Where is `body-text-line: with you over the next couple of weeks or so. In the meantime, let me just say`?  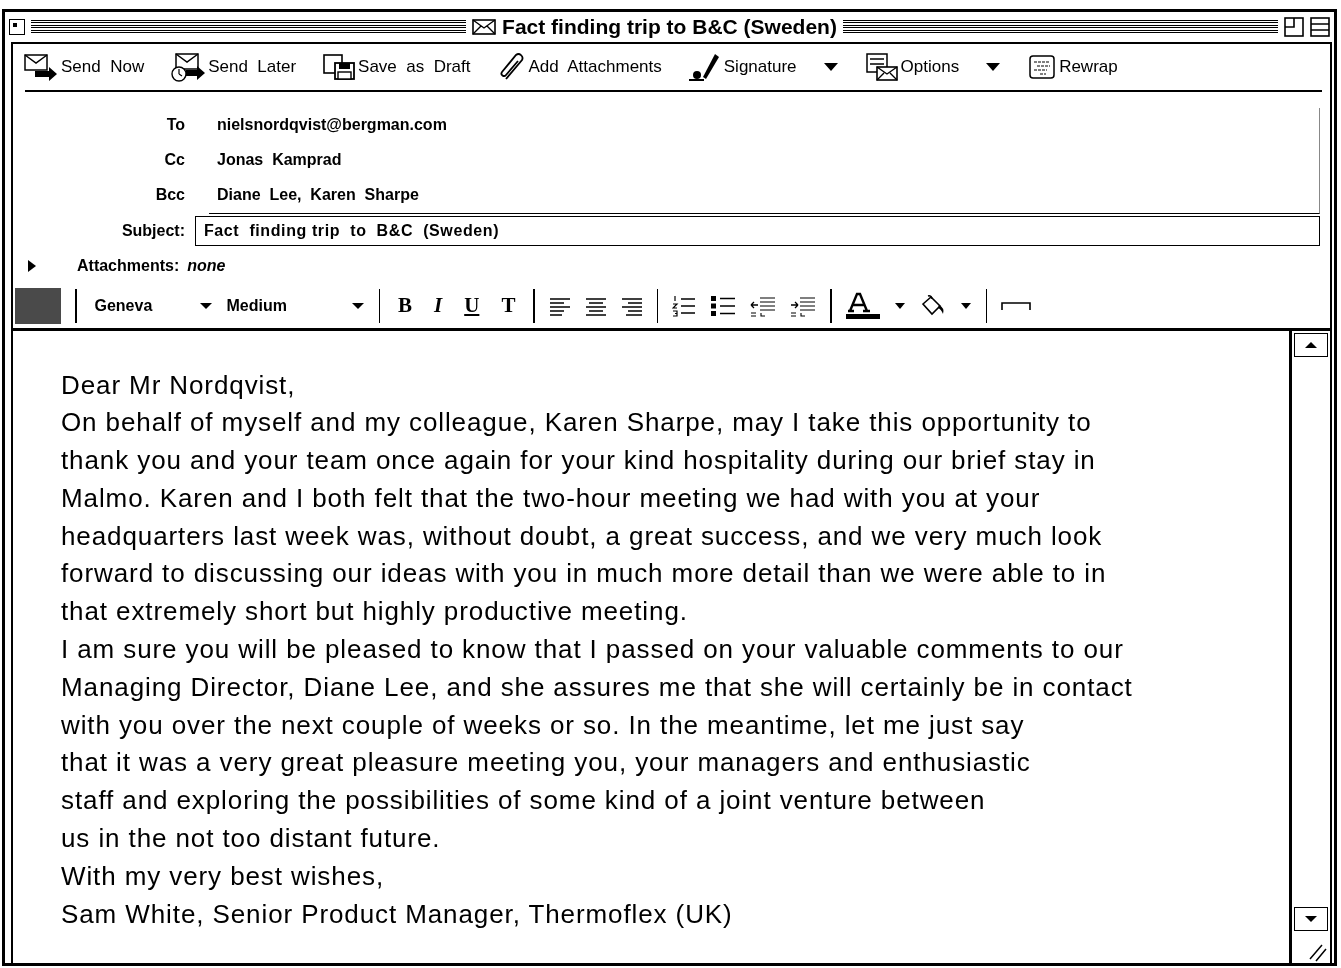 body-text-line: with you over the next couple of weeks or so. In the meantime, let me just say is located at coordinates (543, 725).